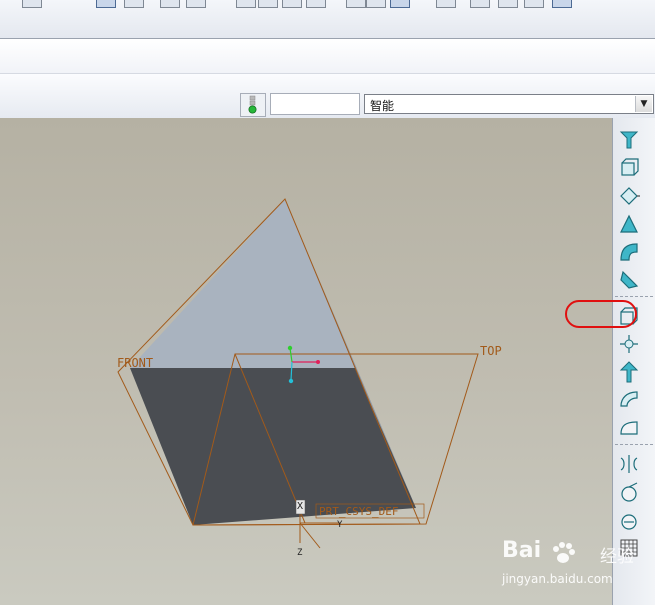 The height and width of the screenshot is (605, 655). Describe the element at coordinates (557, 579) in the screenshot. I see `watermark-url: jingyan.baidu.com` at that location.